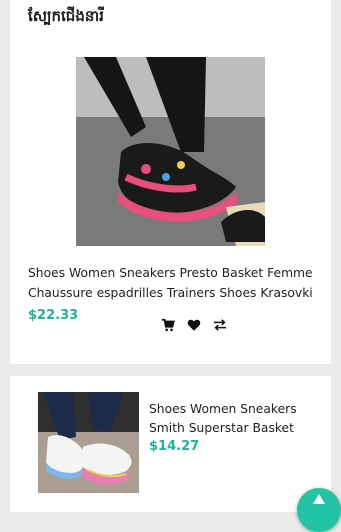 This screenshot has width=341, height=532. I want to click on arrow-up-icon, so click(319, 499).